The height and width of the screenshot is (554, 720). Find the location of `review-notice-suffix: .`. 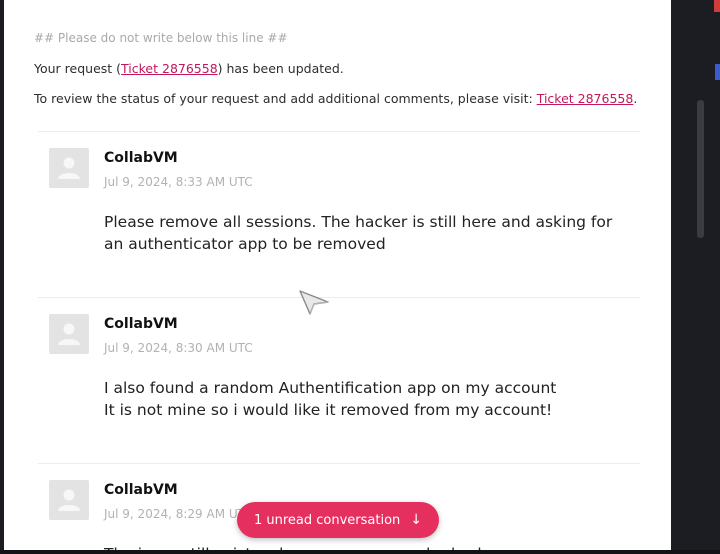

review-notice-suffix: . is located at coordinates (635, 98).